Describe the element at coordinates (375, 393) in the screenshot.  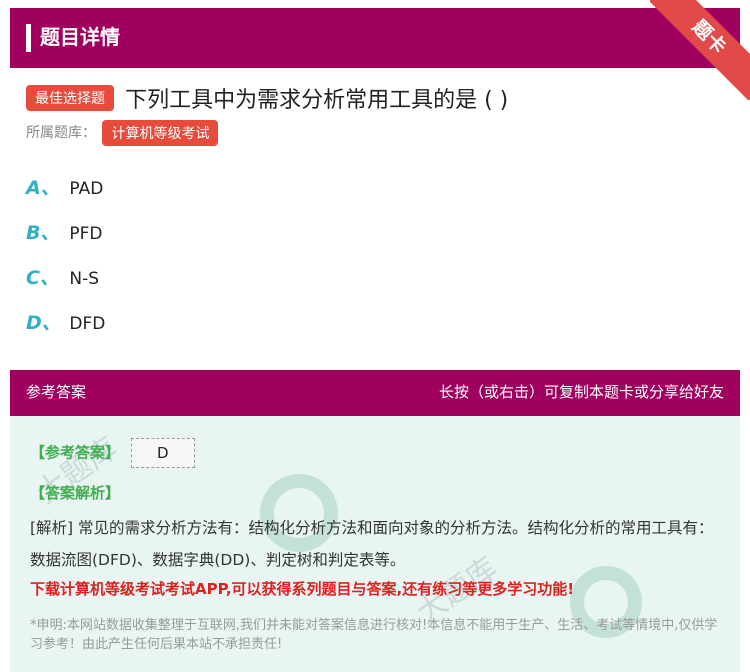
I see `answer-header: 参考答案 长按（或右击）可复制本题卡或分享给好友` at that location.